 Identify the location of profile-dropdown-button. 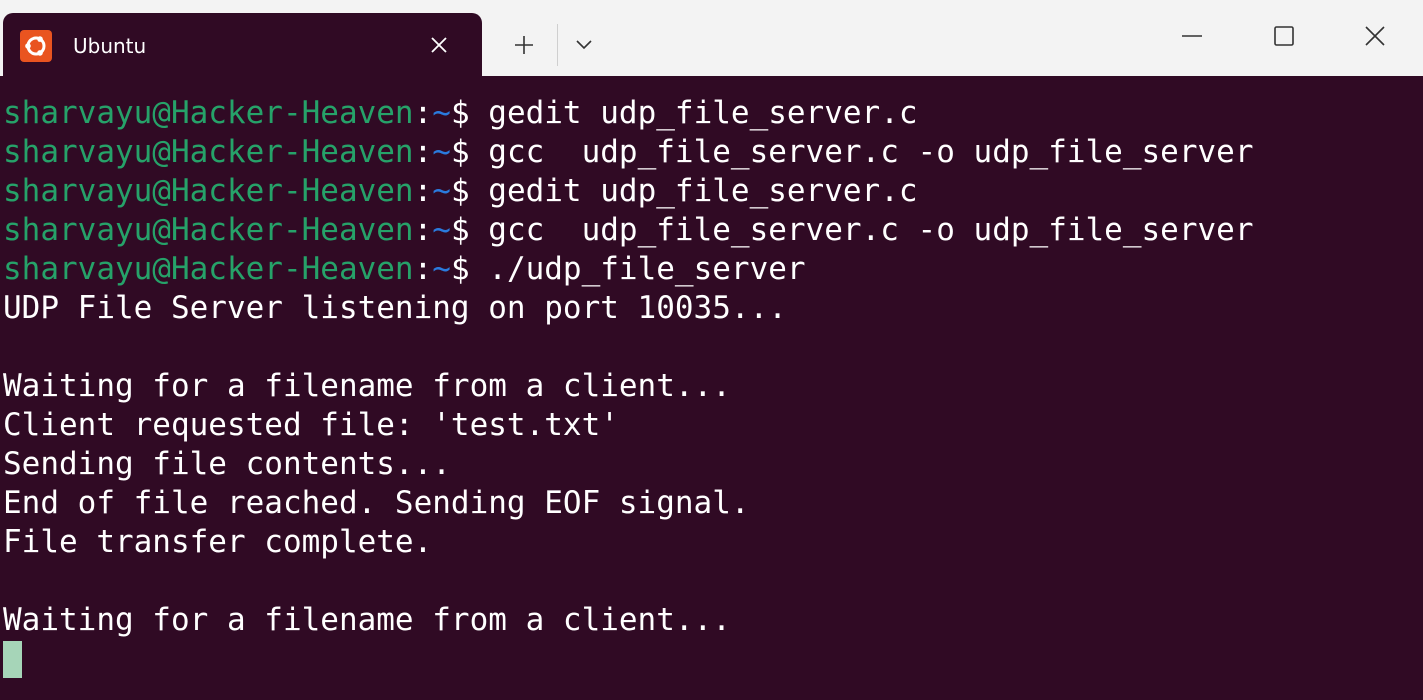
(584, 46).